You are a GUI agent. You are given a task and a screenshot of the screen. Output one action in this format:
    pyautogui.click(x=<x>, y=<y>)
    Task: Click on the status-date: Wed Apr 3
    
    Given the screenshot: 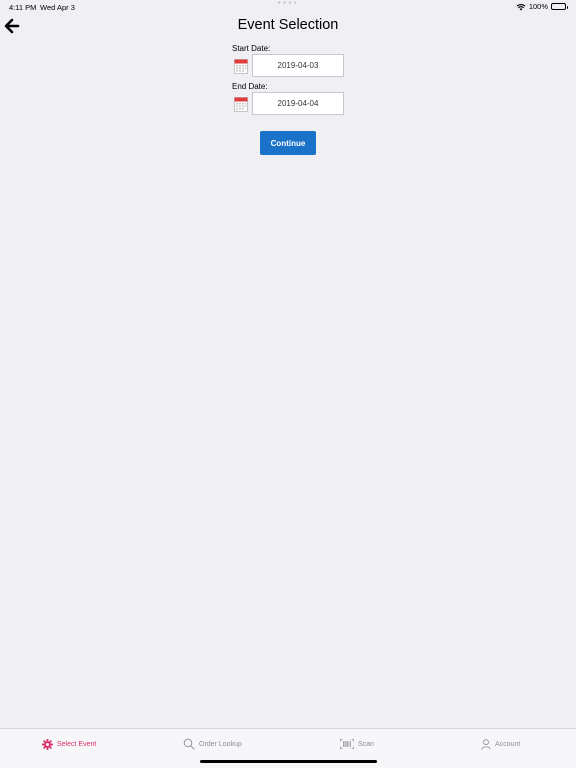 What is the action you would take?
    pyautogui.click(x=57, y=7)
    